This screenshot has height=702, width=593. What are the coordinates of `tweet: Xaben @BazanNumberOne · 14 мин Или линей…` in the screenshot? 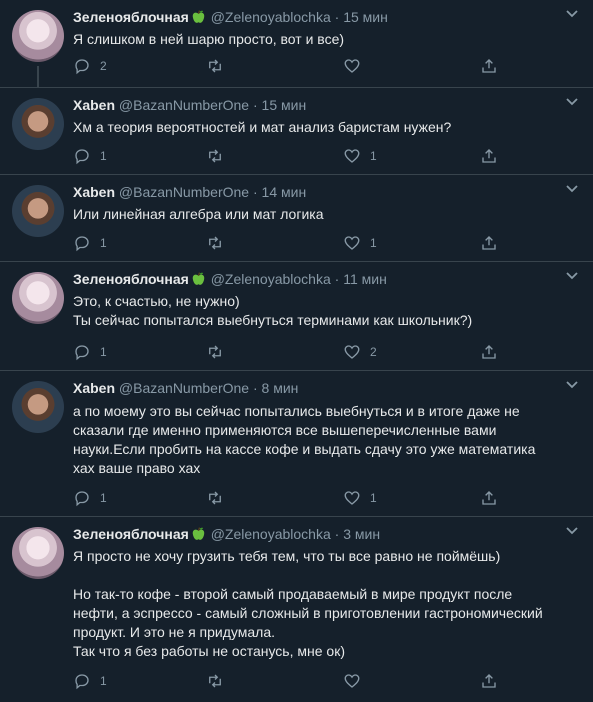 It's located at (296, 218).